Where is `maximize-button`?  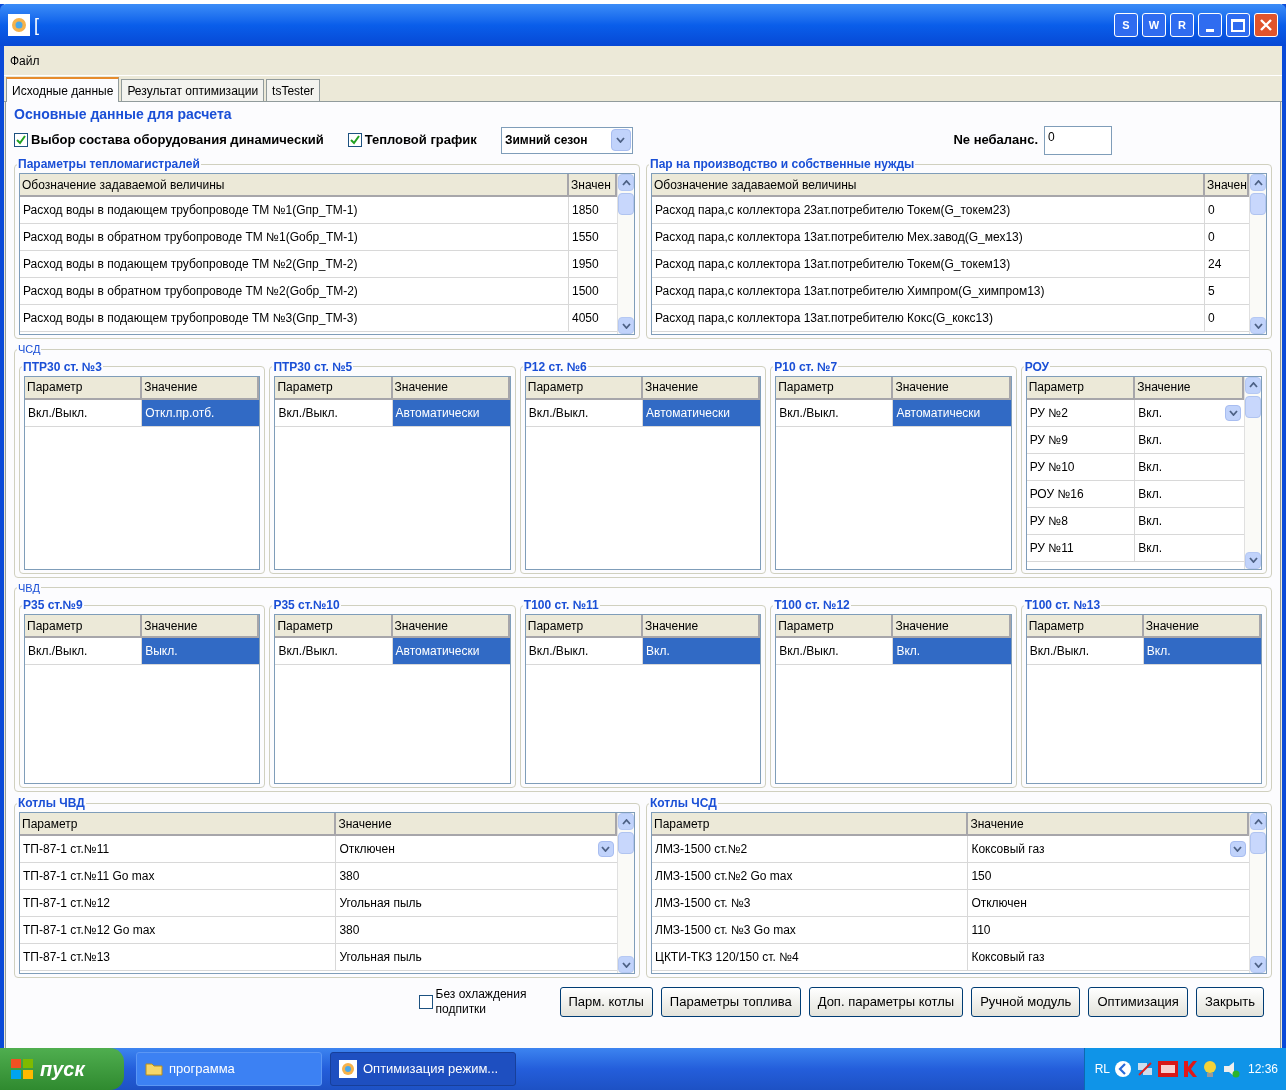 maximize-button is located at coordinates (1238, 25).